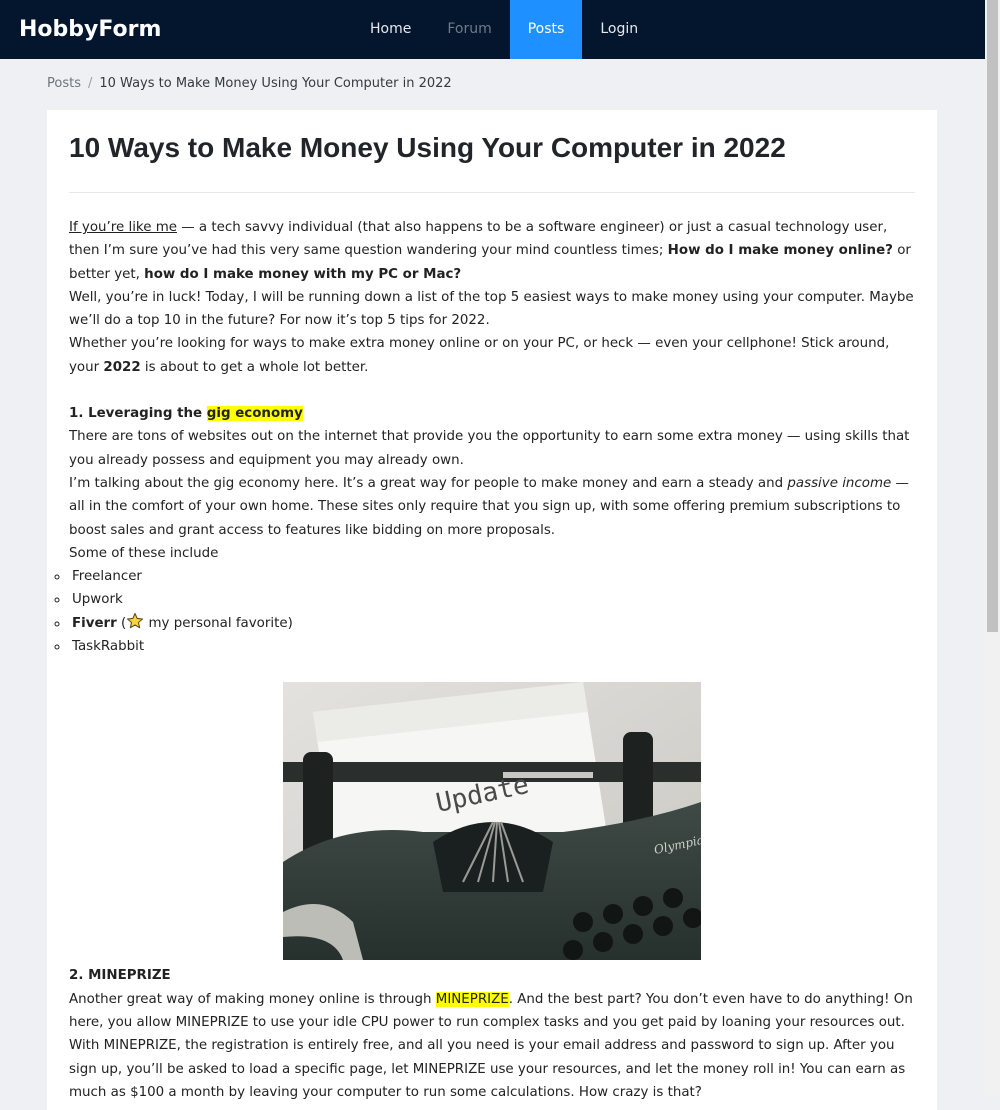 This screenshot has width=1000, height=1110. Describe the element at coordinates (123, 227) in the screenshot. I see `intro-link: If you’re like me` at that location.